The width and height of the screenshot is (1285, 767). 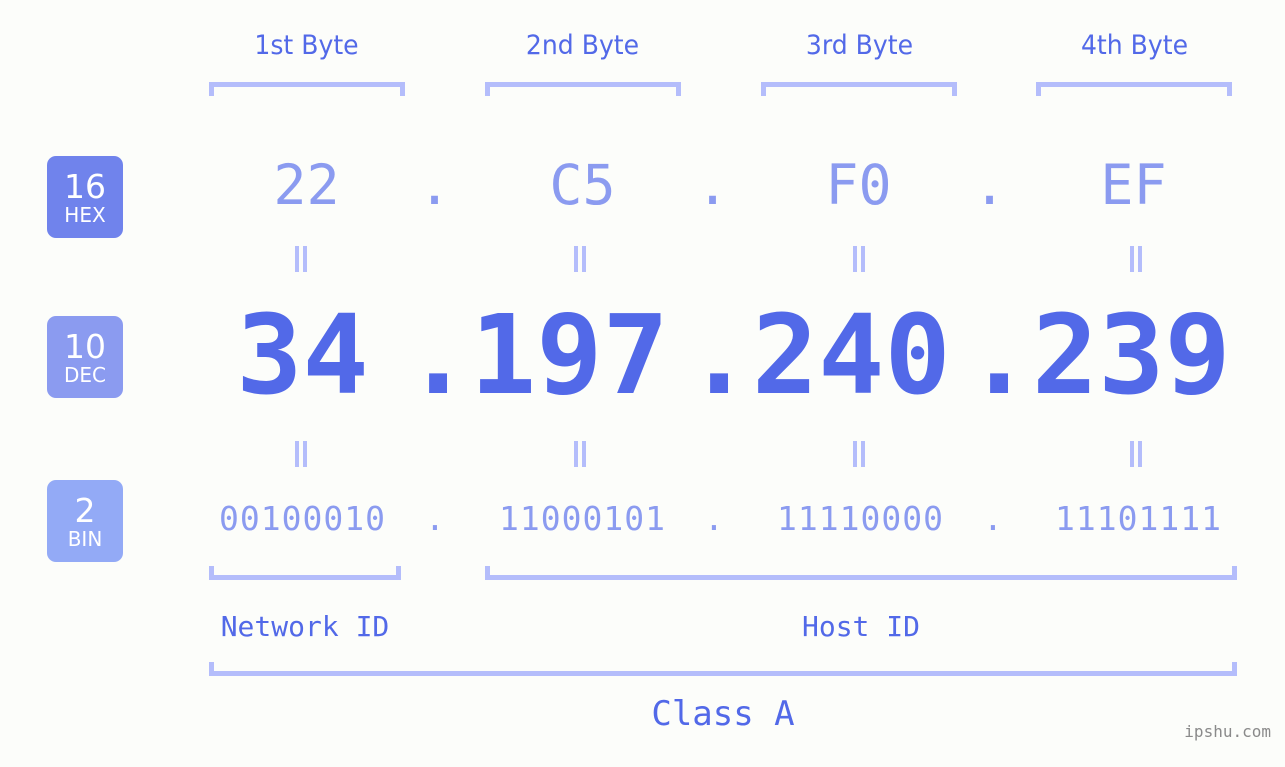 What do you see at coordinates (723, 714) in the screenshot?
I see `class-label: Class A` at bounding box center [723, 714].